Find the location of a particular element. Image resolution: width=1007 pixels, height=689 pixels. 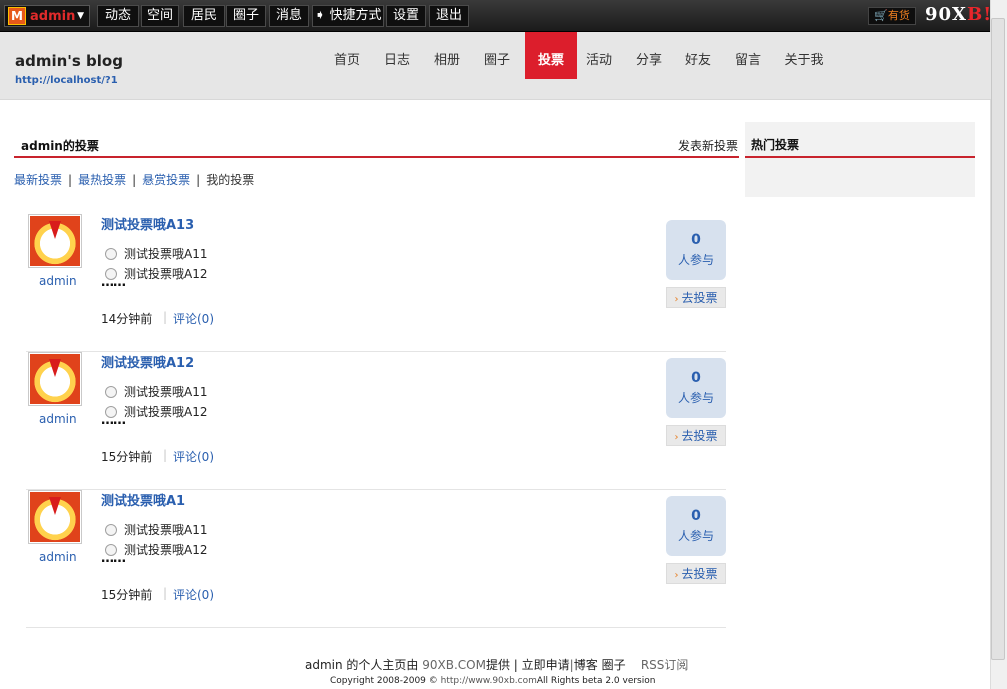

subnav-hottest: 最热投票 is located at coordinates (102, 180).